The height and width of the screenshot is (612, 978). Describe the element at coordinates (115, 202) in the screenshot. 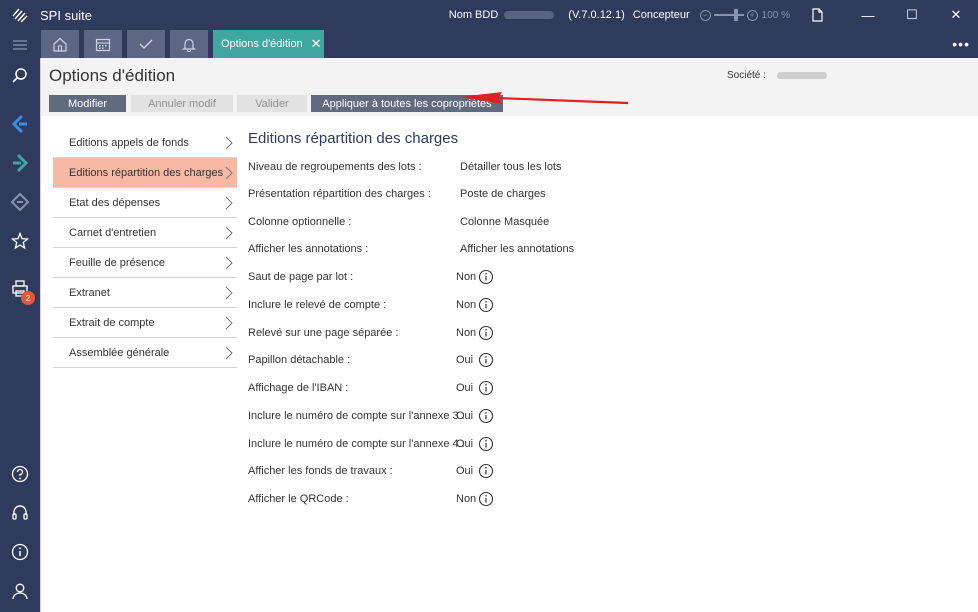

I see `menu-item-label: Etat des dépenses` at that location.